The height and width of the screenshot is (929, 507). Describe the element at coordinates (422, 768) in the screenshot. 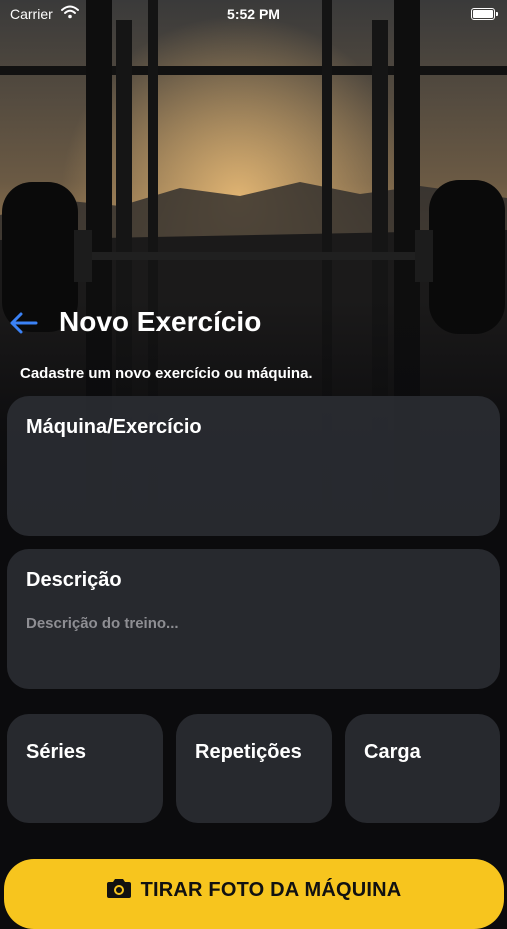

I see `load-field: Carga` at that location.